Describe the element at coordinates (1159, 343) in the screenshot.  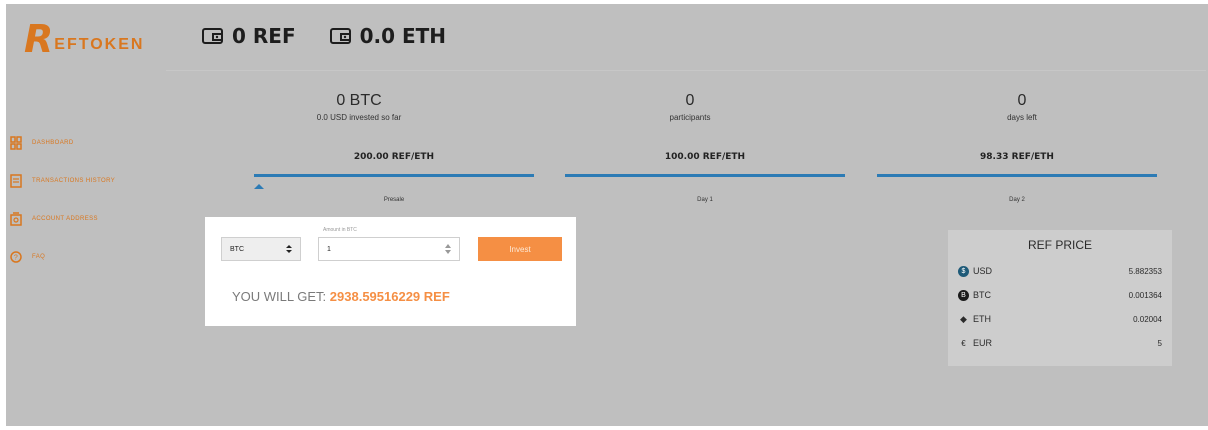
I see `price-value: 5` at that location.